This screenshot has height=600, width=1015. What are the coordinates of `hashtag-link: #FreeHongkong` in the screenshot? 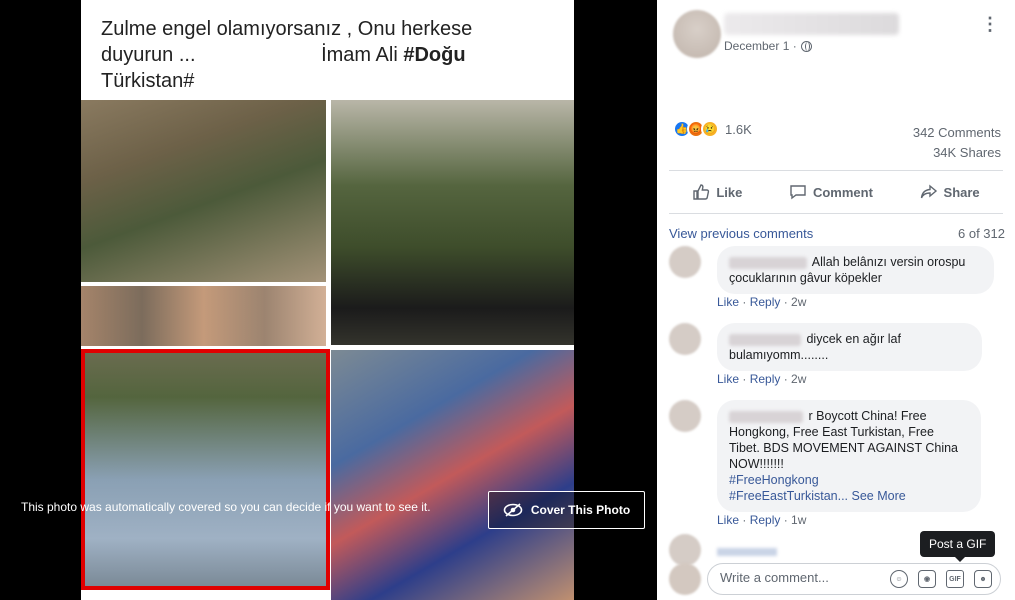 It's located at (774, 480).